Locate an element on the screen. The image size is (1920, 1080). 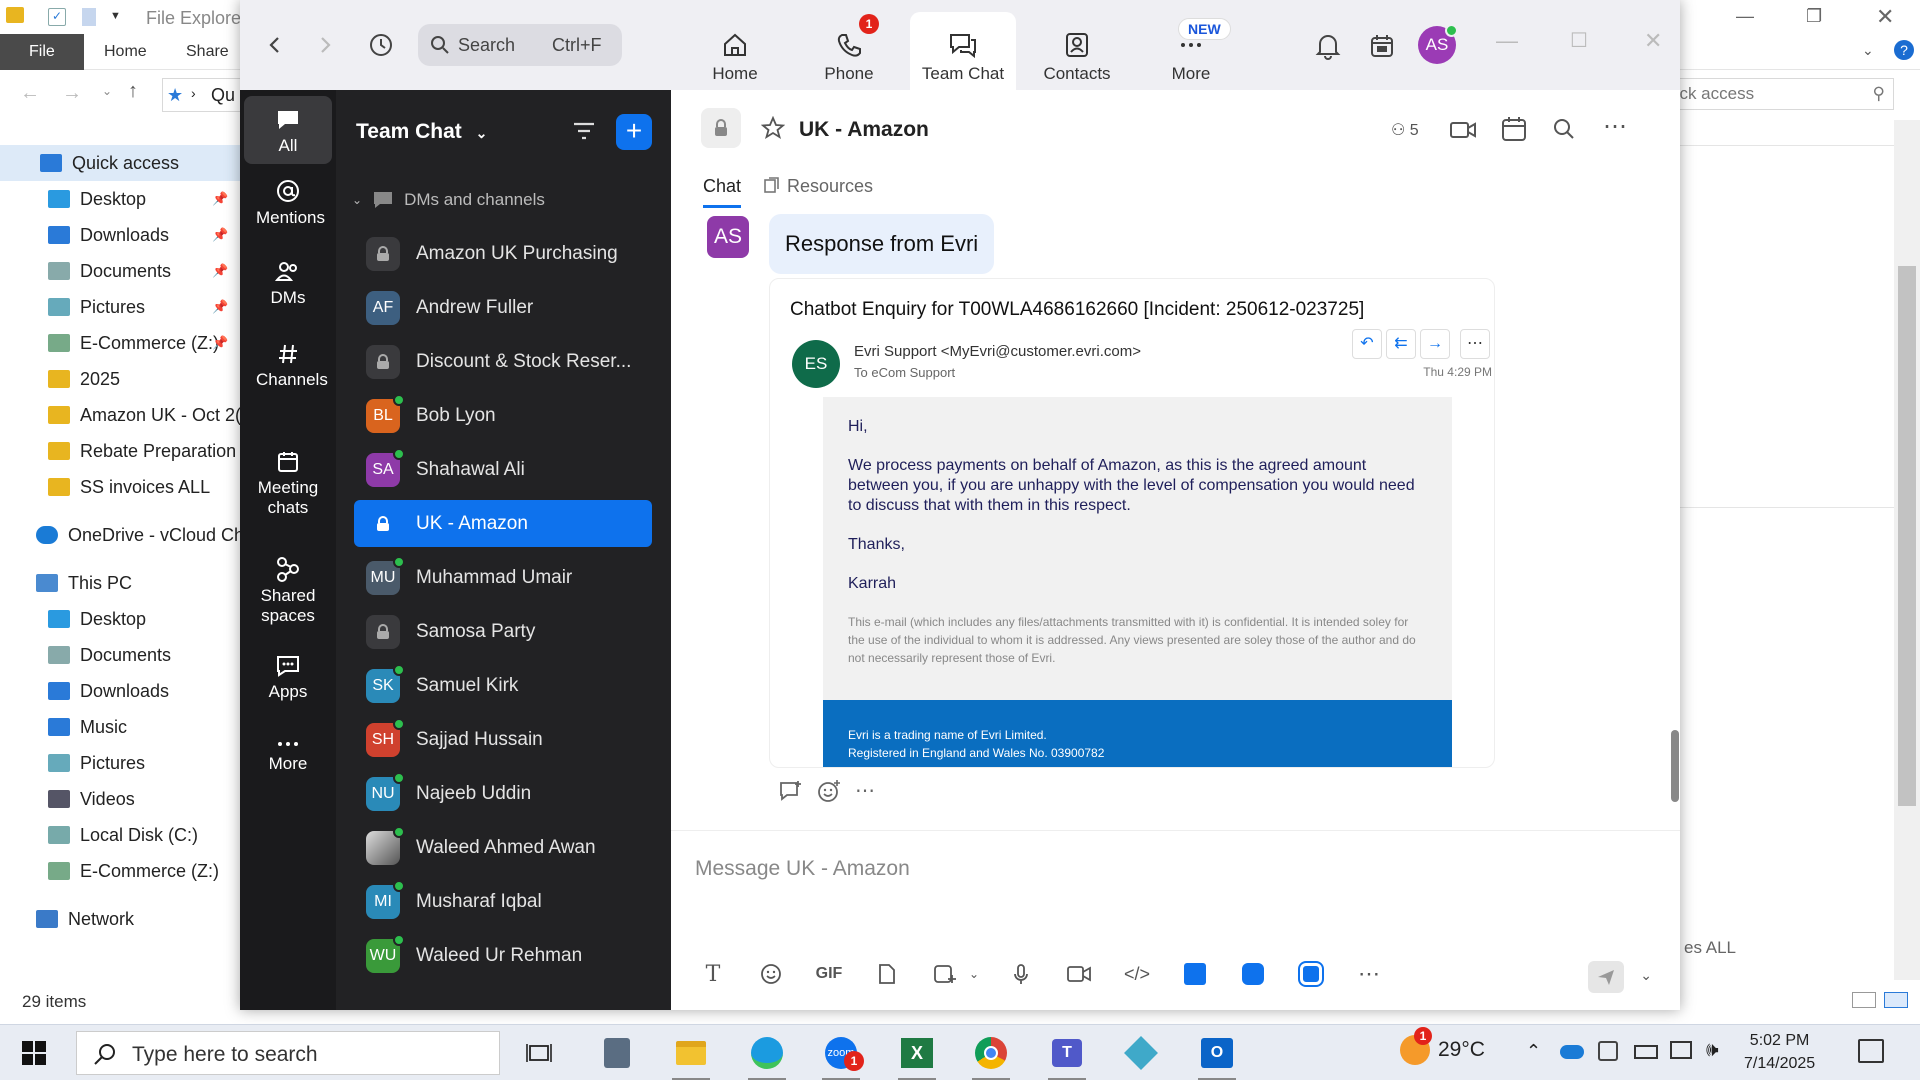
channel-item: SA Shahawal Ali is located at coordinates (503, 469).